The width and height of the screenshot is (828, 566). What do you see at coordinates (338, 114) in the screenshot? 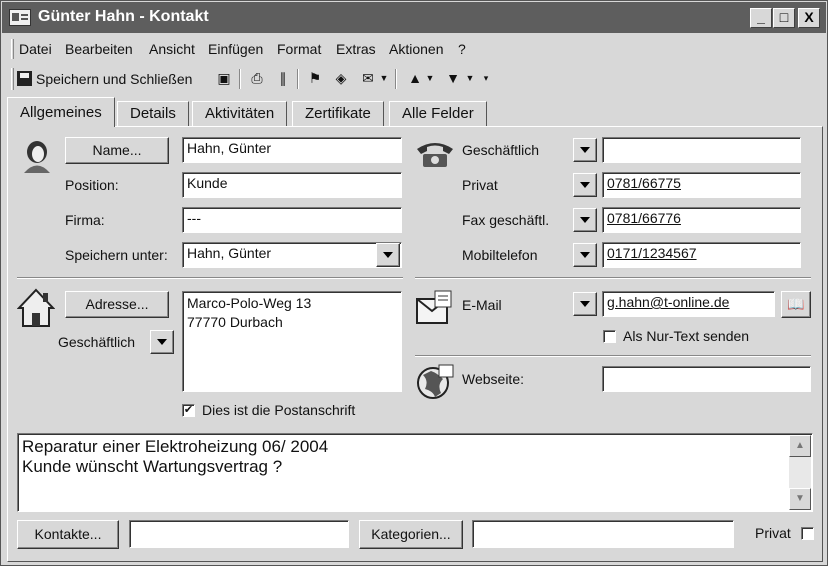
I see `tab-zertifikate: Zertifikate` at bounding box center [338, 114].